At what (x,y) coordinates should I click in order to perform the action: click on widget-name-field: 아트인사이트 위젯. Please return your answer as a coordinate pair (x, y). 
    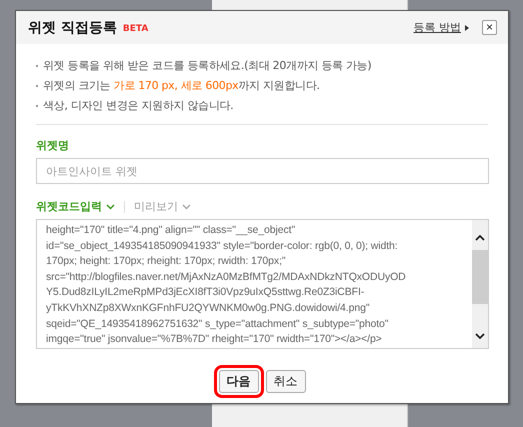
    Looking at the image, I should click on (262, 171).